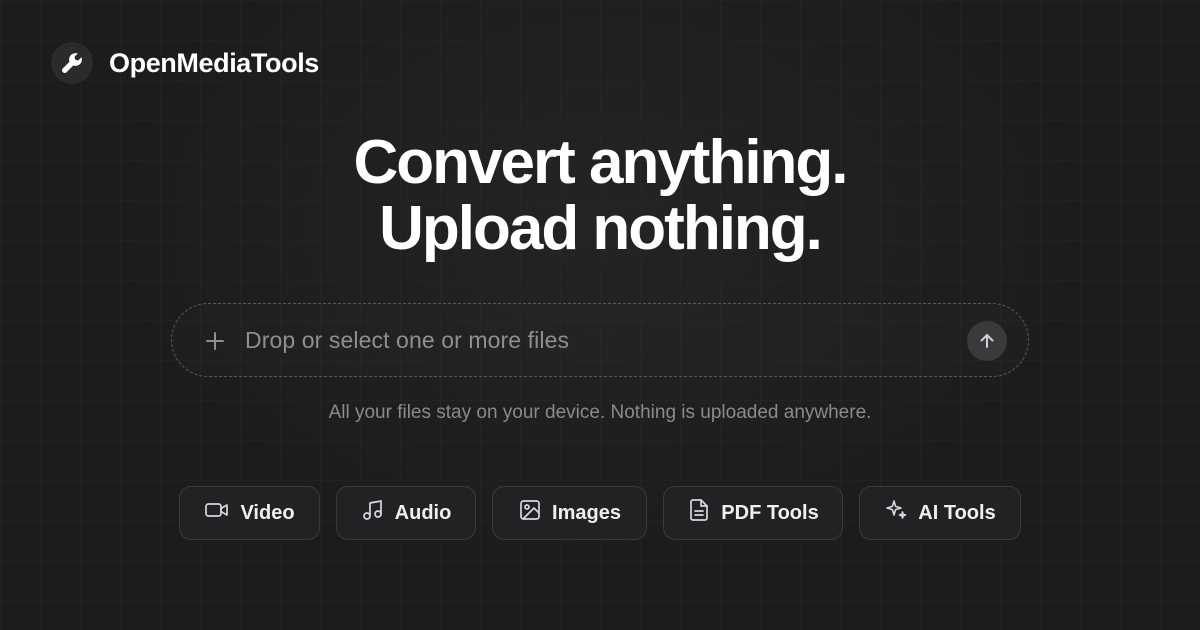  I want to click on image-icon, so click(530, 513).